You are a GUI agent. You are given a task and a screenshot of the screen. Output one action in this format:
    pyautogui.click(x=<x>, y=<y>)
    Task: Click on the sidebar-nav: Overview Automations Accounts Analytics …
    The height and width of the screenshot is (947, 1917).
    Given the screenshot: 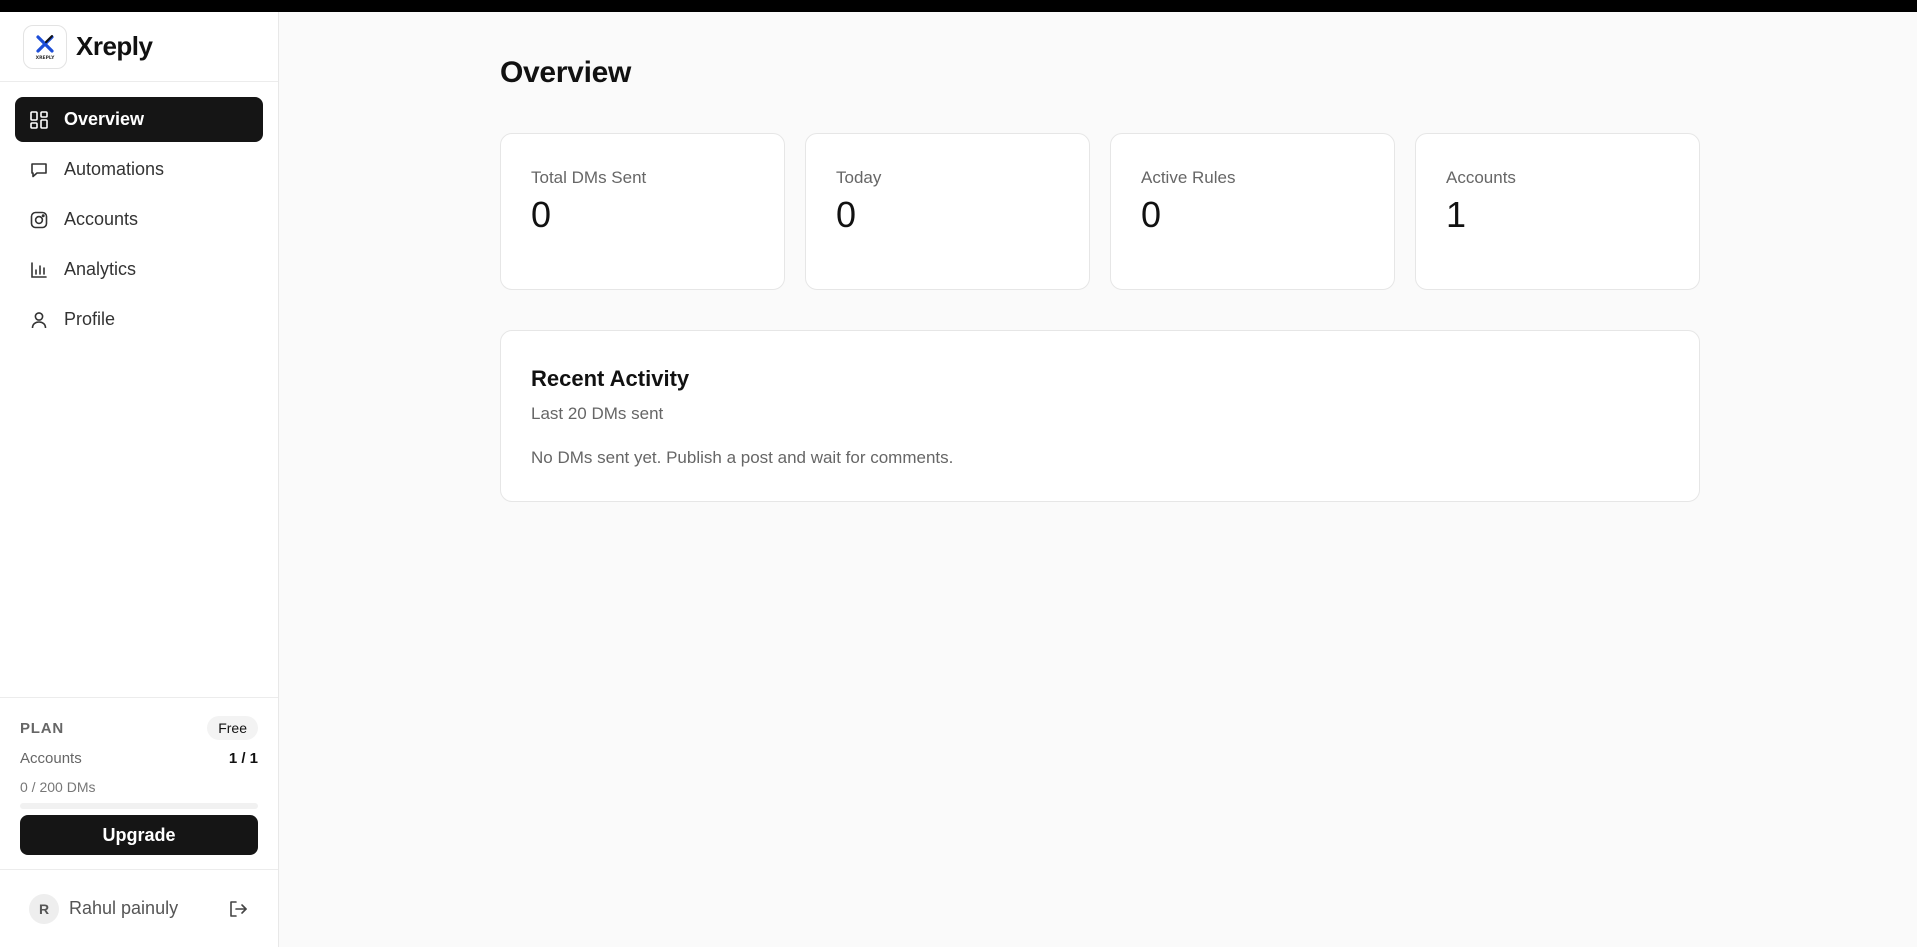 What is the action you would take?
    pyautogui.click(x=139, y=214)
    